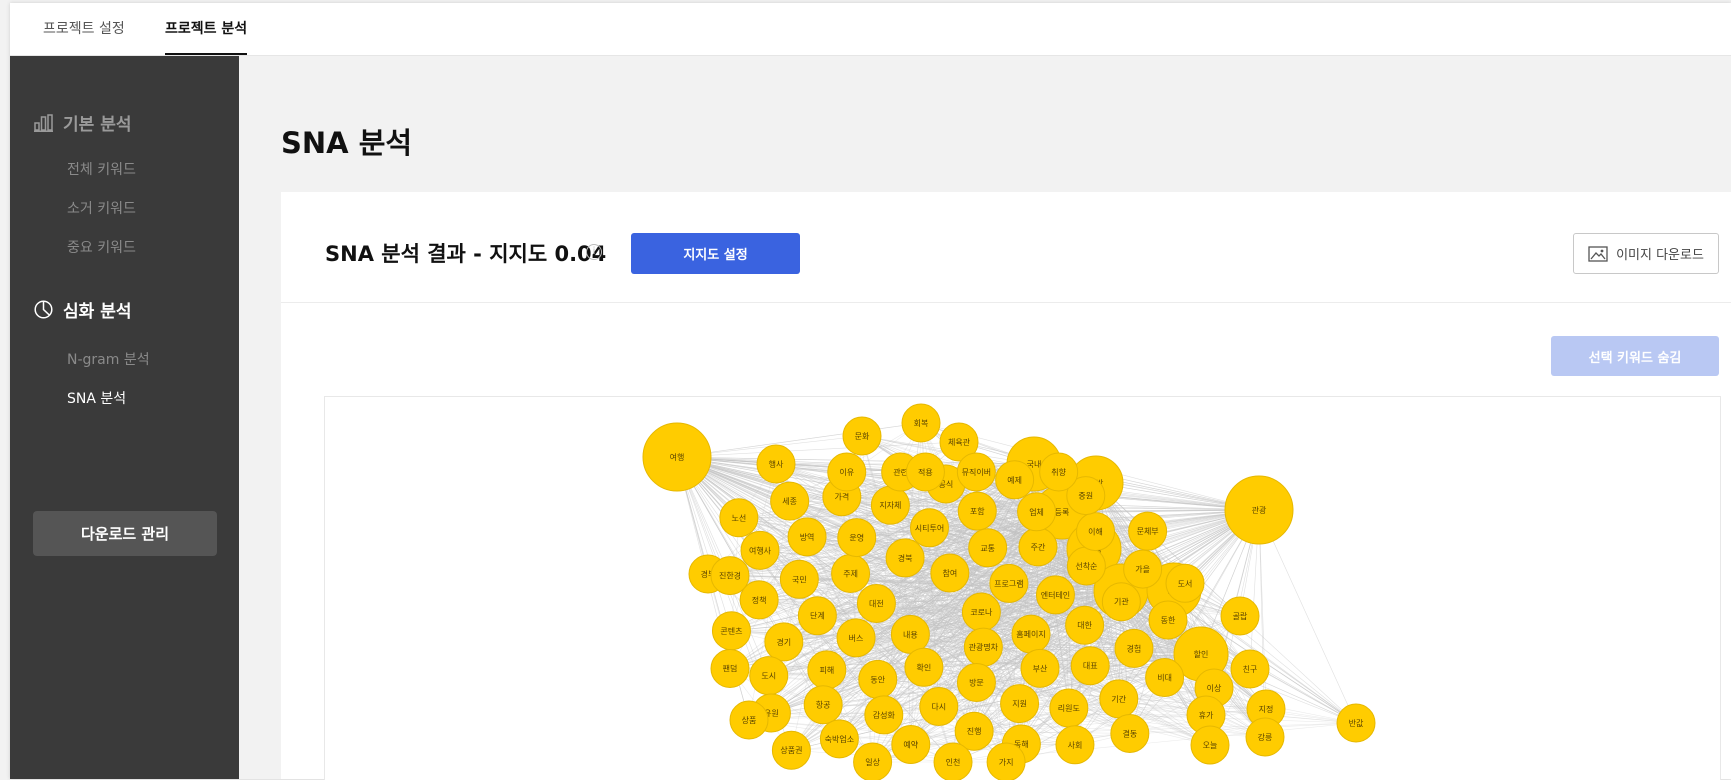 This screenshot has width=1731, height=780. What do you see at coordinates (101, 208) in the screenshot?
I see `sidebar-item-removed-keywords: 소거 키워드` at bounding box center [101, 208].